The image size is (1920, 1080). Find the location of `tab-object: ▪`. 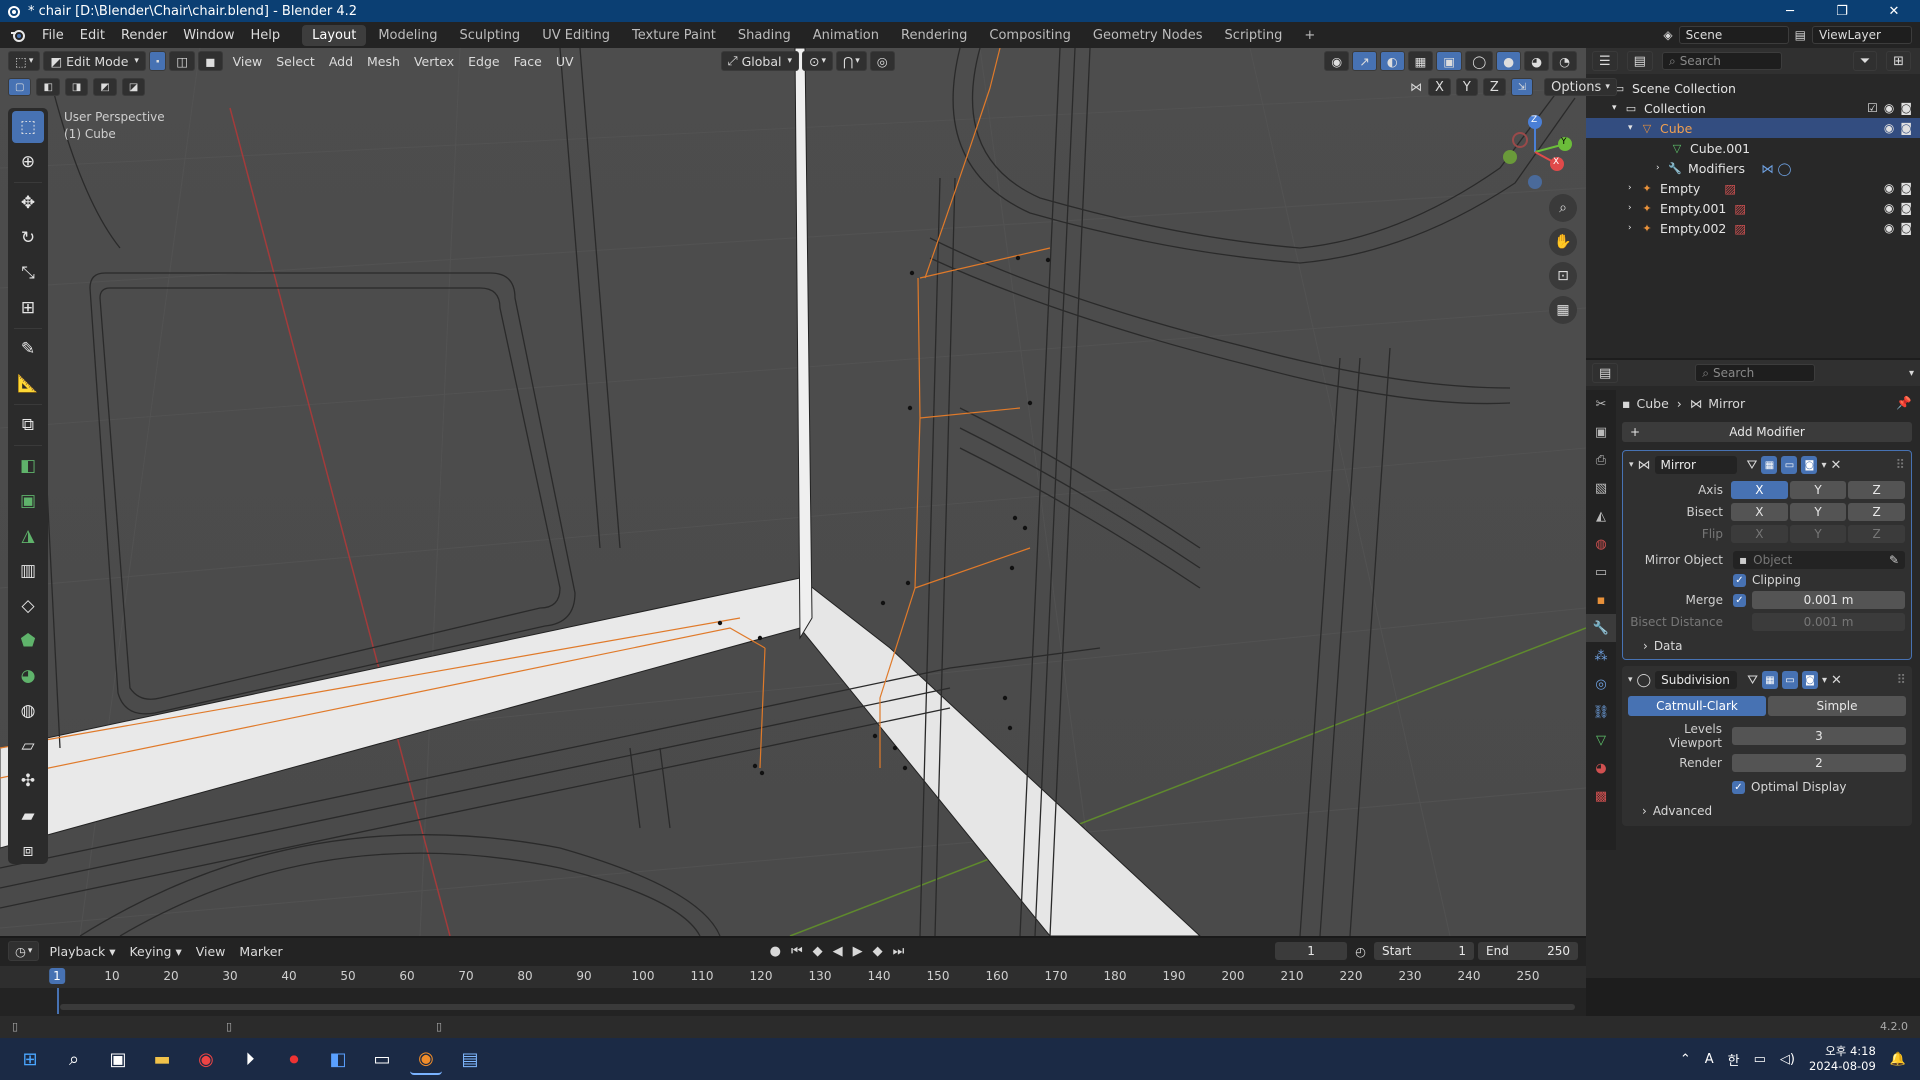

tab-object: ▪ is located at coordinates (1601, 600).